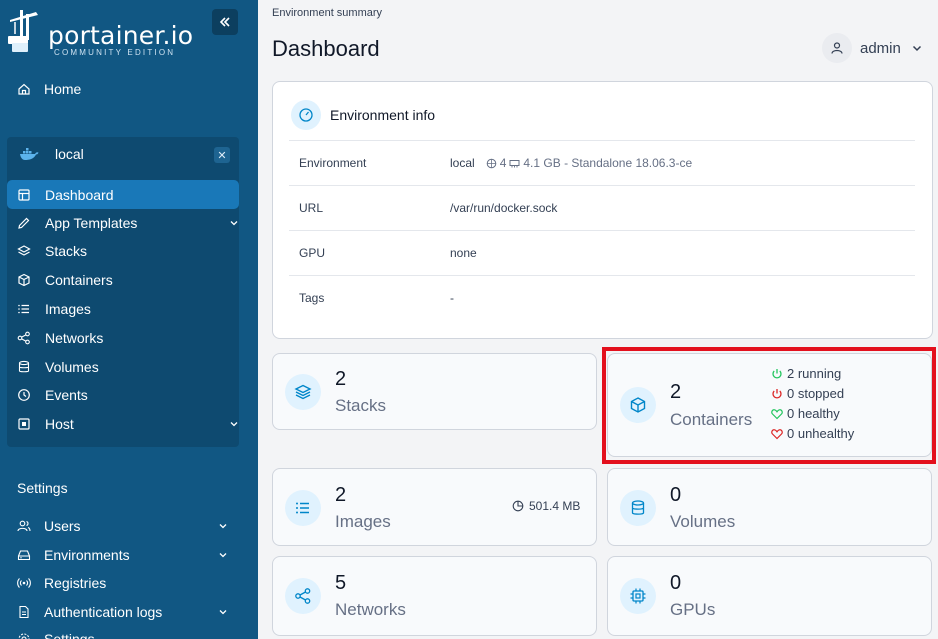 The height and width of the screenshot is (639, 938). What do you see at coordinates (769, 507) in the screenshot?
I see `volumes-card: 0 Volumes` at bounding box center [769, 507].